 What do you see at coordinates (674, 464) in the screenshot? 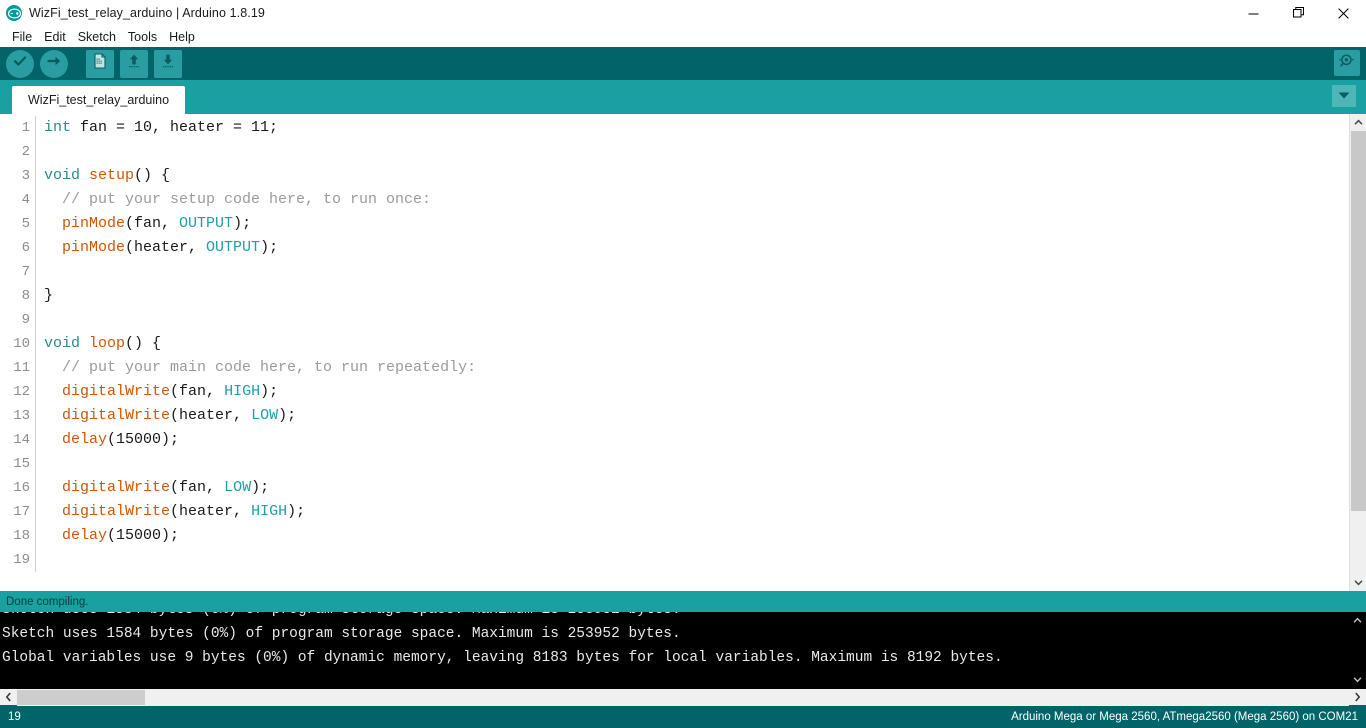
I see `code-line: 15` at bounding box center [674, 464].